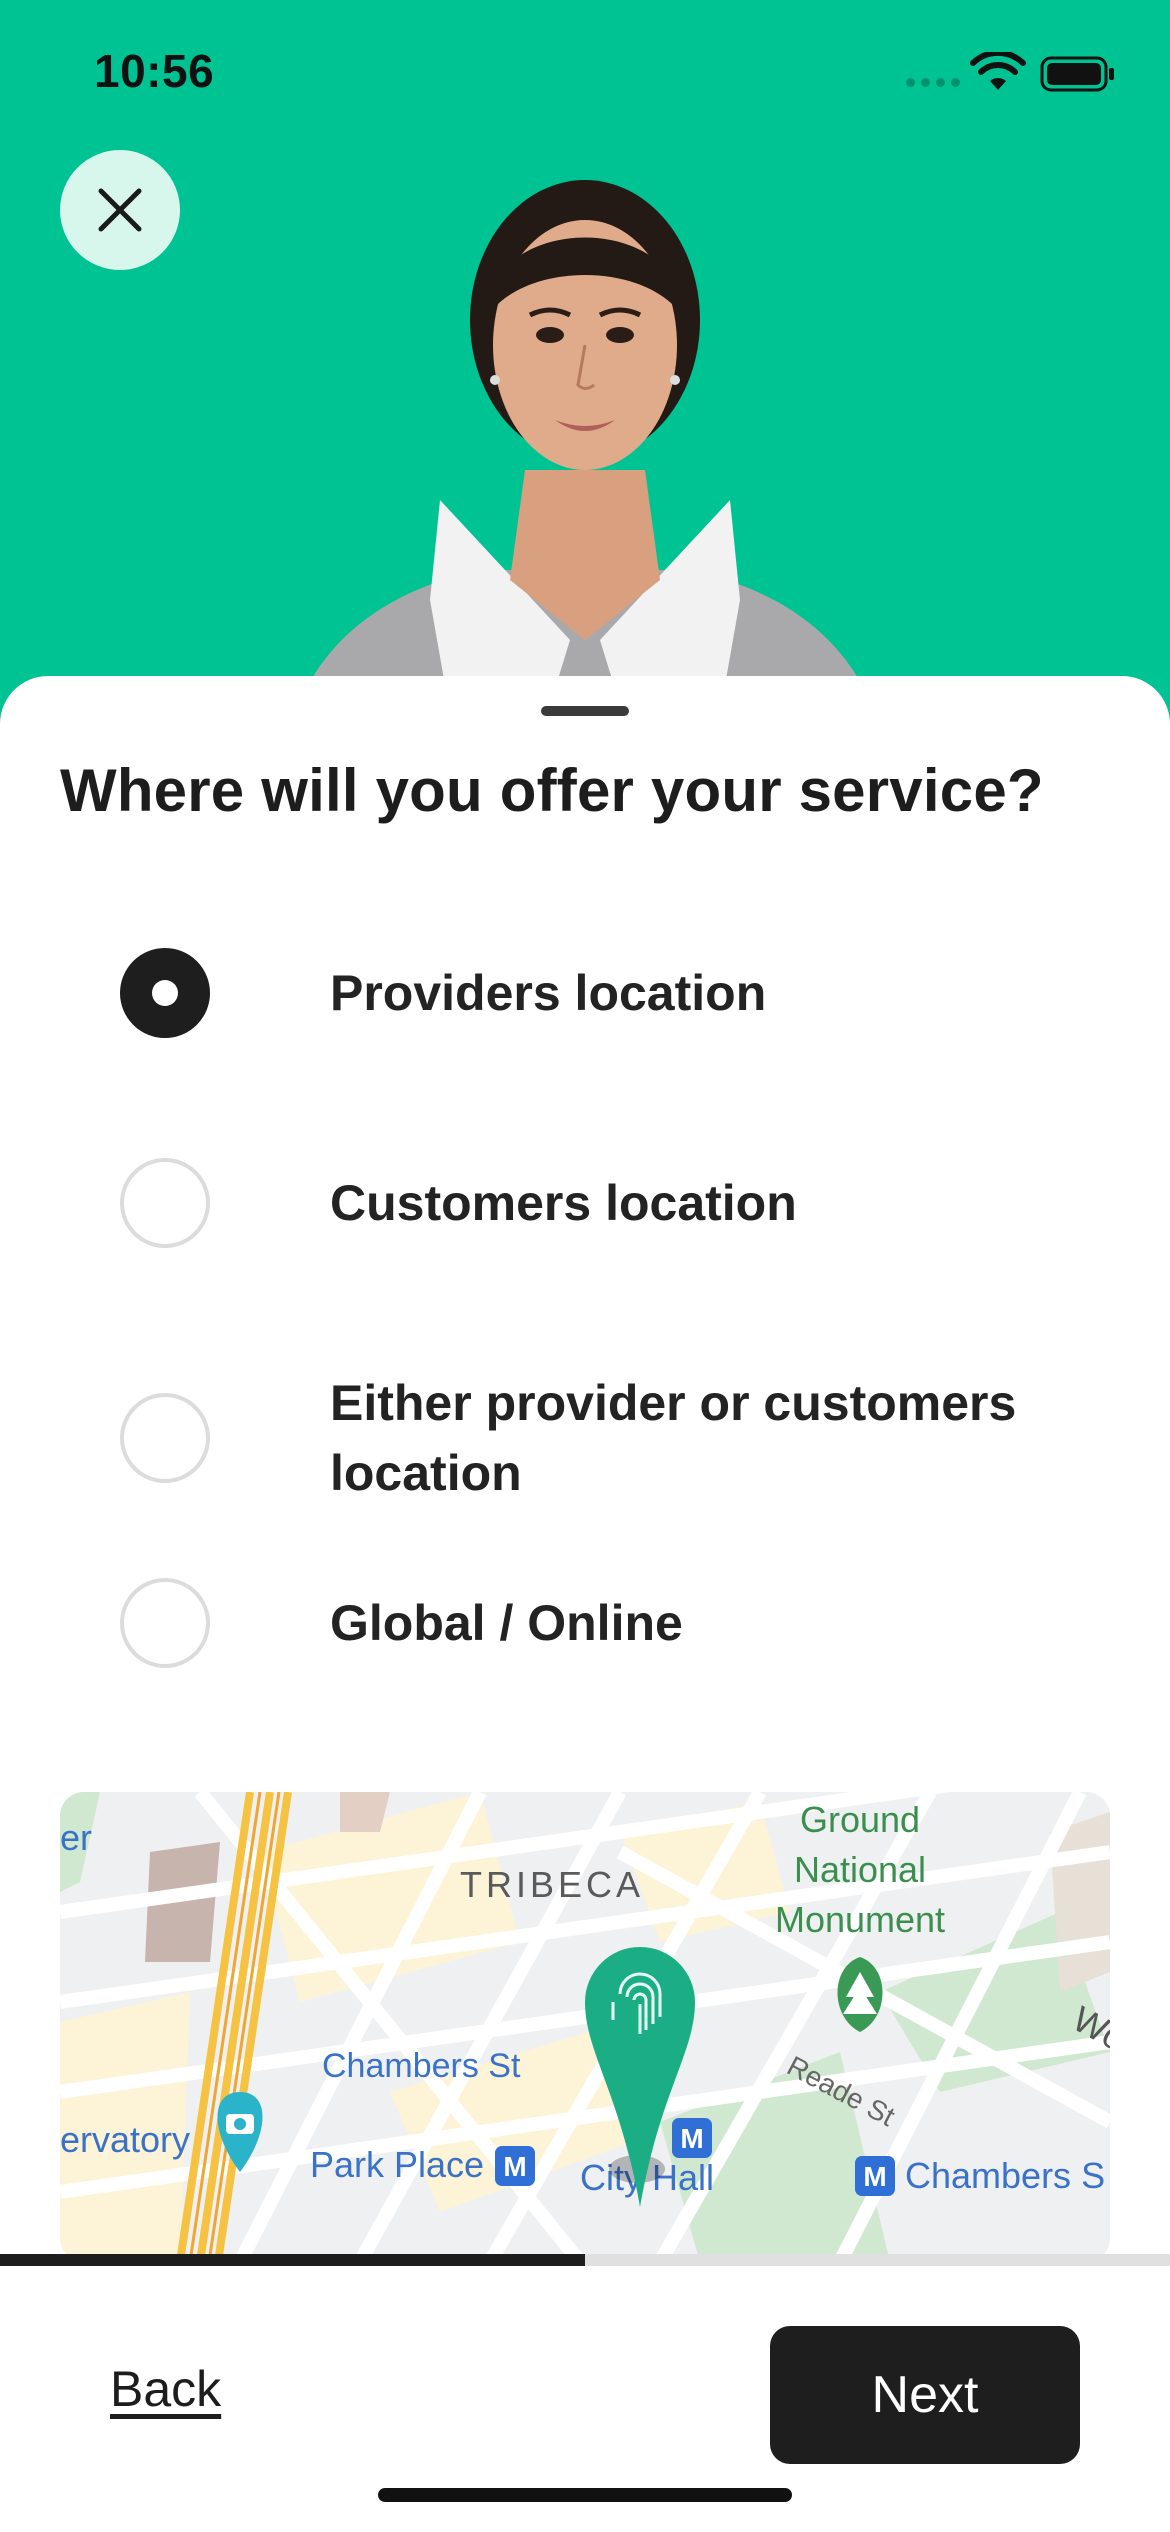 This screenshot has height=2532, width=1170. I want to click on back-button: Back, so click(165, 2389).